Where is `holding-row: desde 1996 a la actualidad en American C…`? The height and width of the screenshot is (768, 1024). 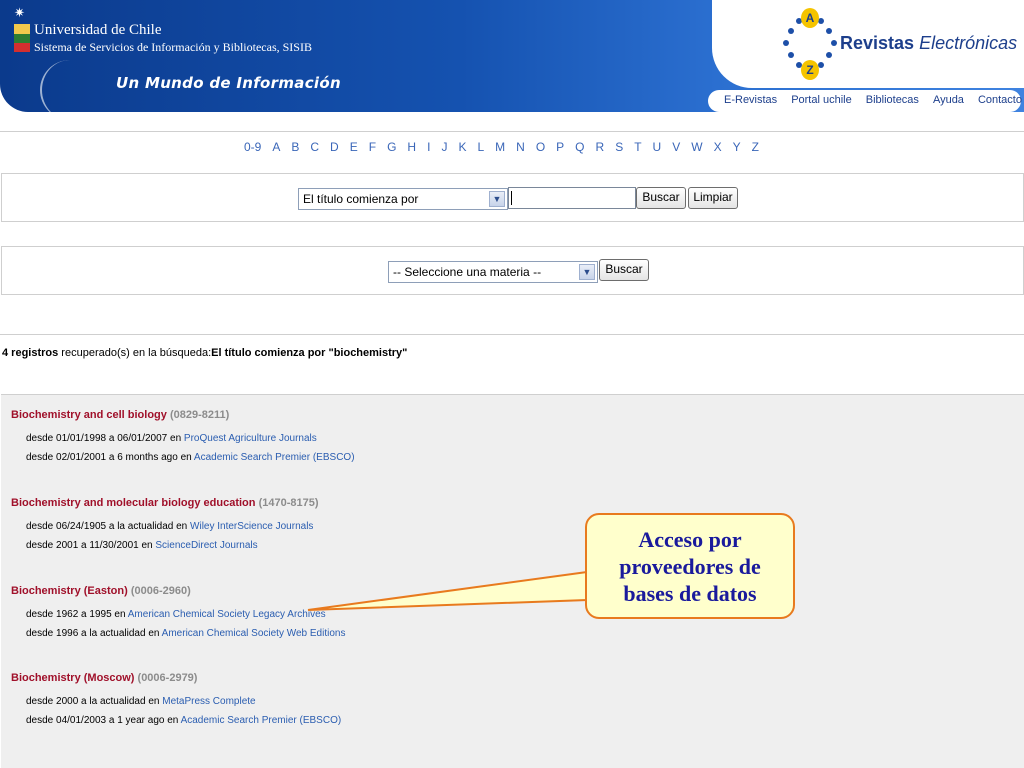
holding-row: desde 1996 a la actualidad en American C… is located at coordinates (185, 633).